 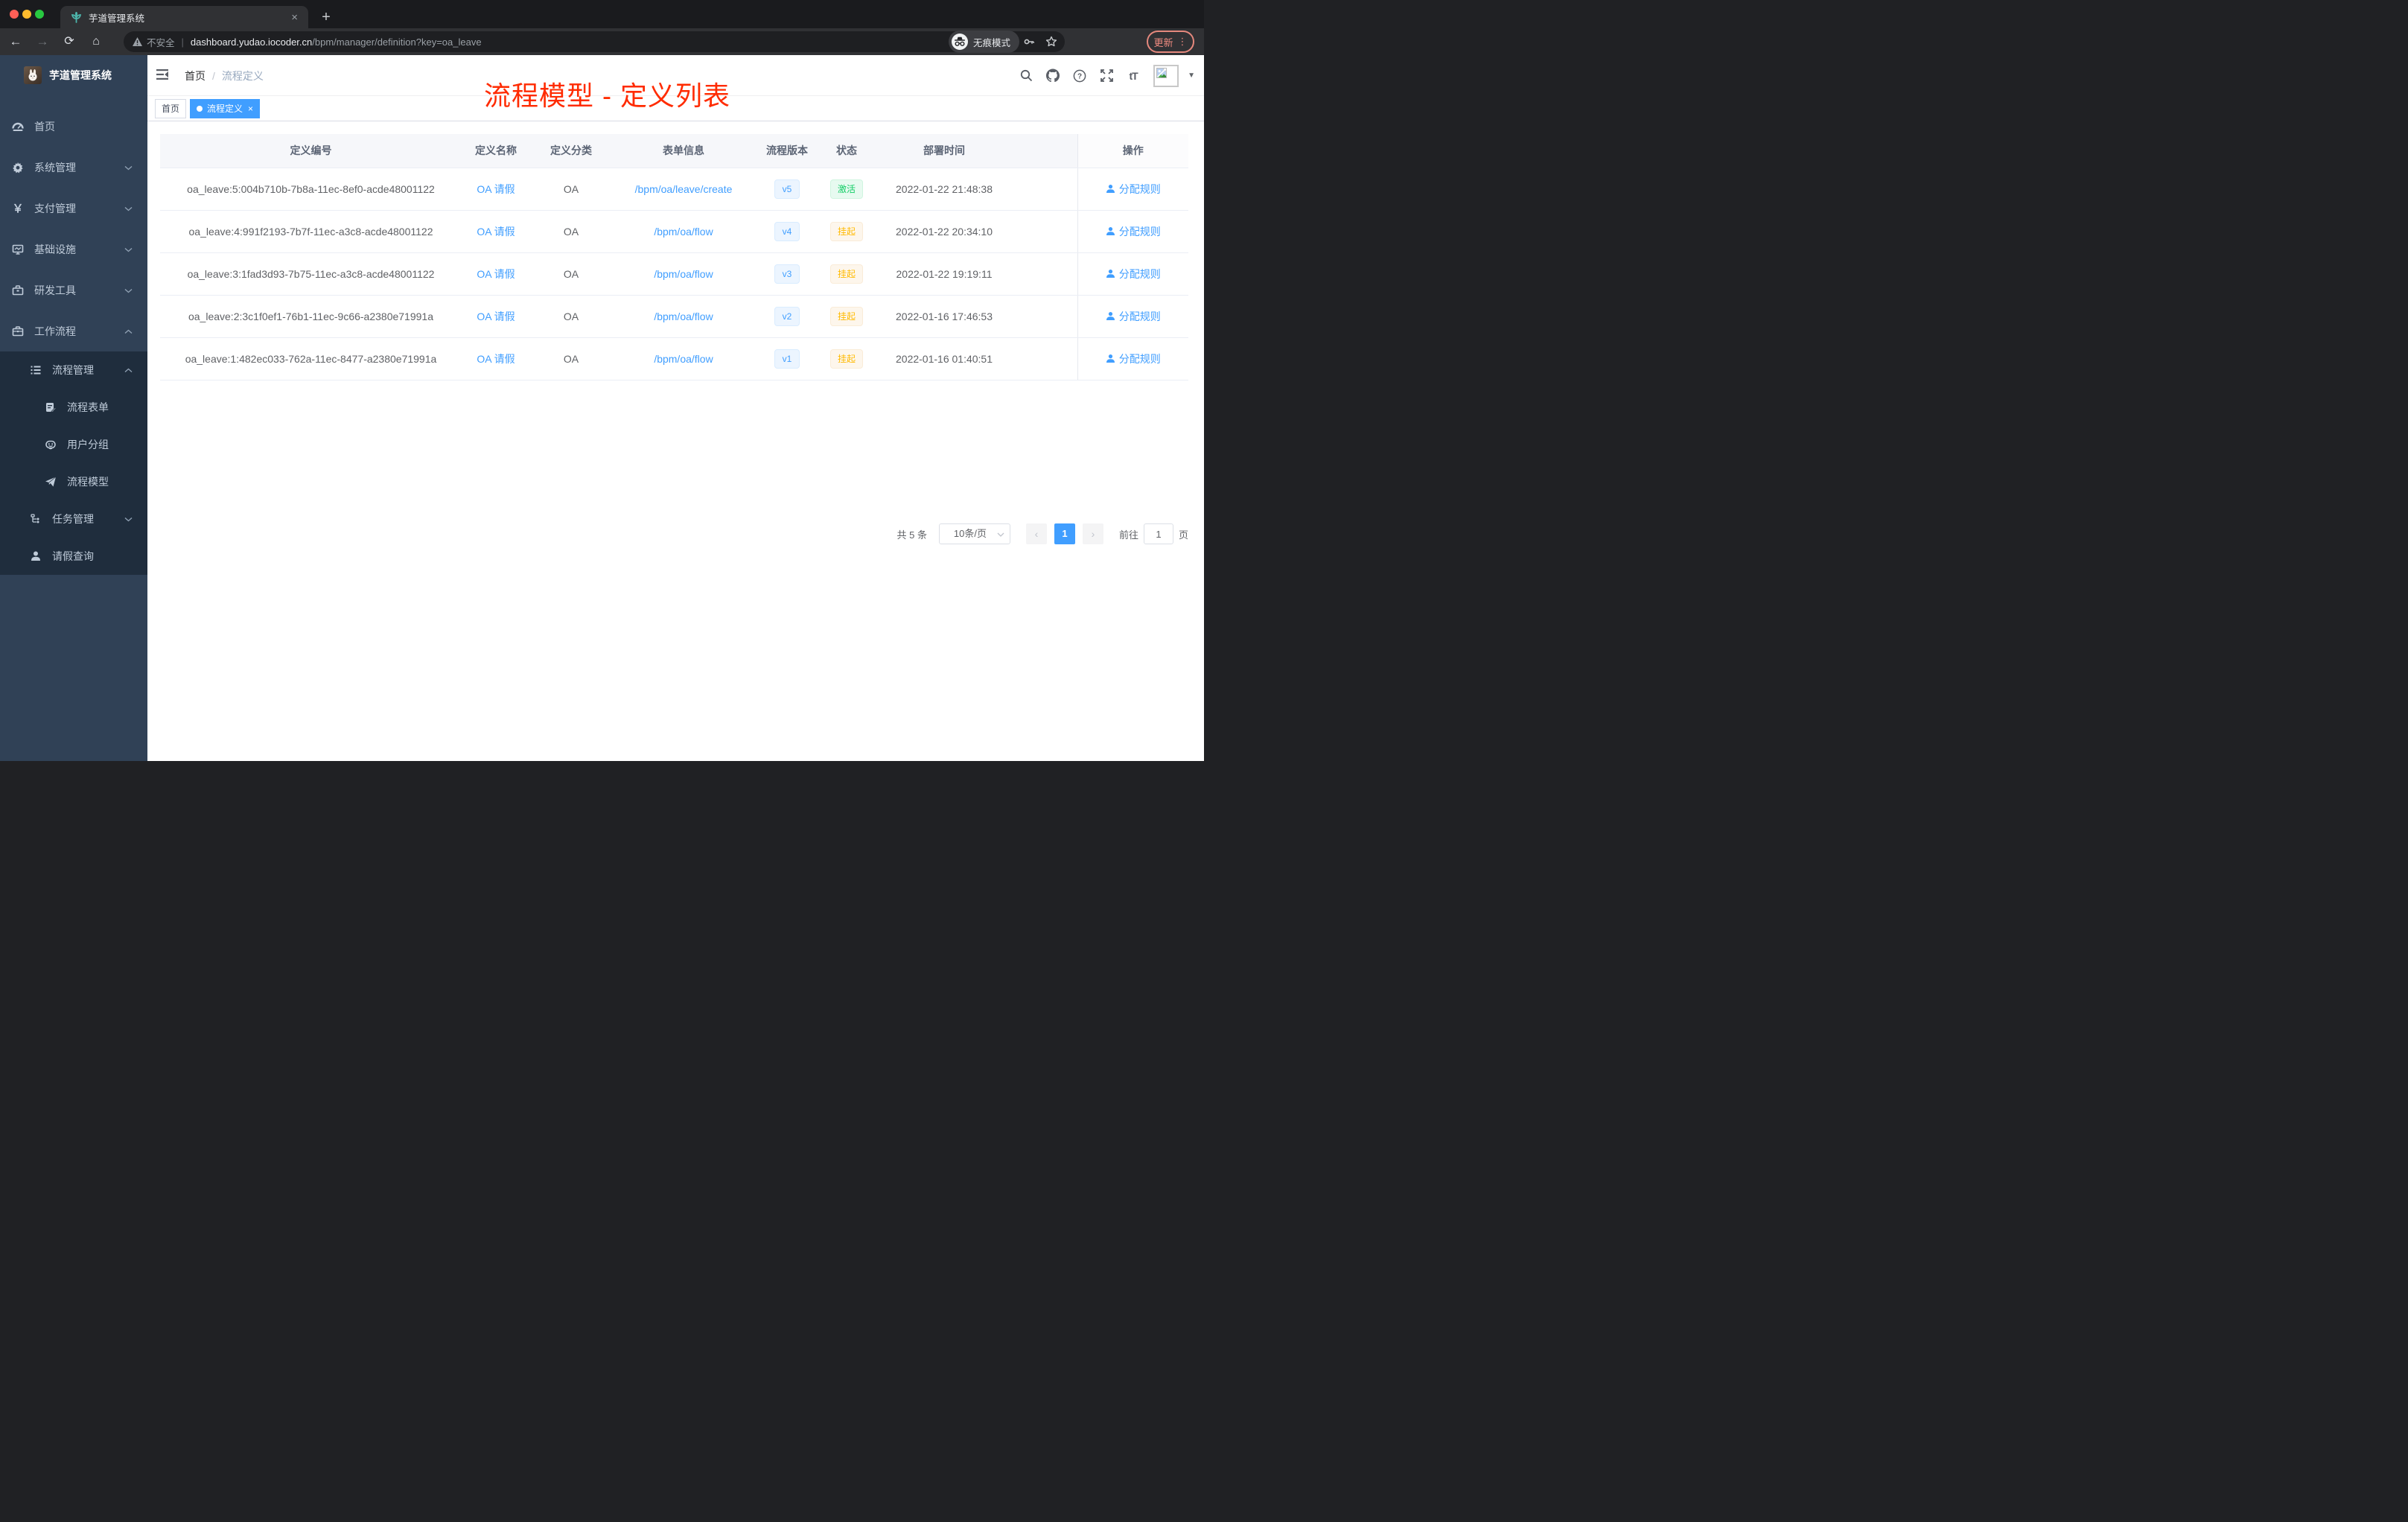 What do you see at coordinates (18, 209) in the screenshot?
I see `yen-icon: ￥` at bounding box center [18, 209].